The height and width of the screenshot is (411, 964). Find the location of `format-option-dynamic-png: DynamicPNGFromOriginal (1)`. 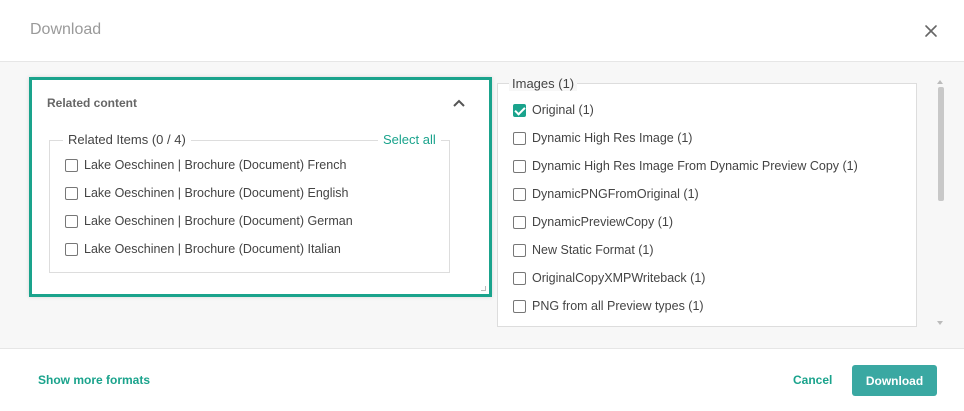

format-option-dynamic-png: DynamicPNGFromOriginal (1) is located at coordinates (606, 194).